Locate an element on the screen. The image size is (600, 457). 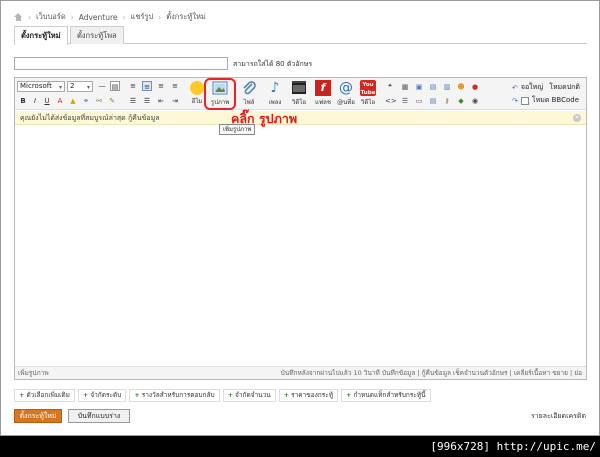
table-grid-icon: ▦ is located at coordinates (405, 87).